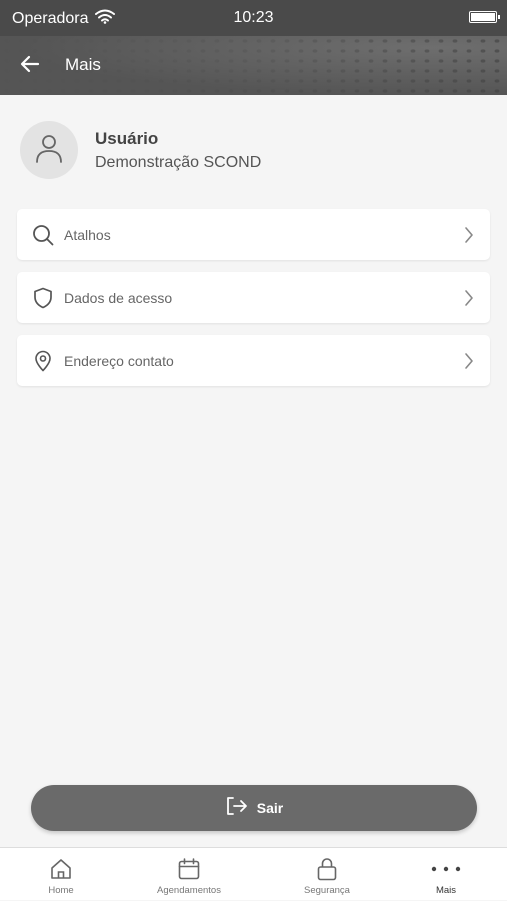  What do you see at coordinates (43, 361) in the screenshot?
I see `location-pin-icon` at bounding box center [43, 361].